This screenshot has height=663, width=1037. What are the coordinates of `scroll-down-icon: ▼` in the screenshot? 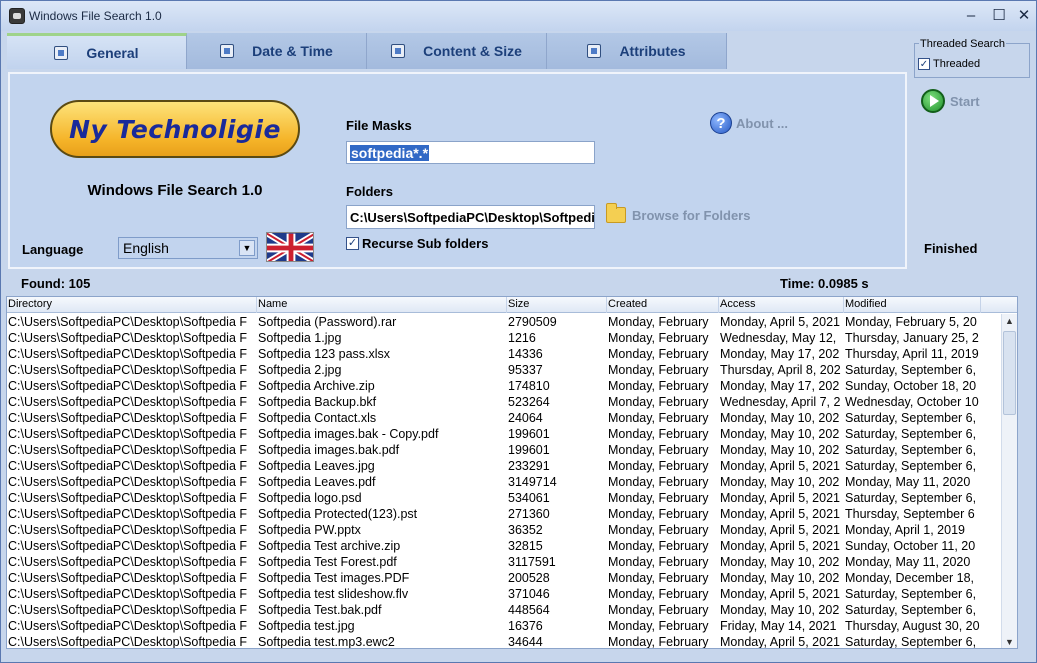 It's located at (1009, 641).